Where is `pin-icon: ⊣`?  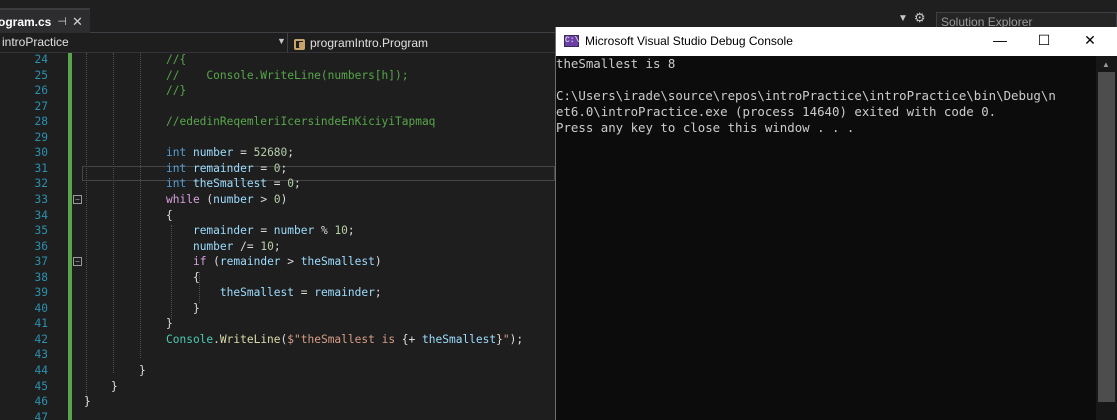 pin-icon: ⊣ is located at coordinates (62, 21).